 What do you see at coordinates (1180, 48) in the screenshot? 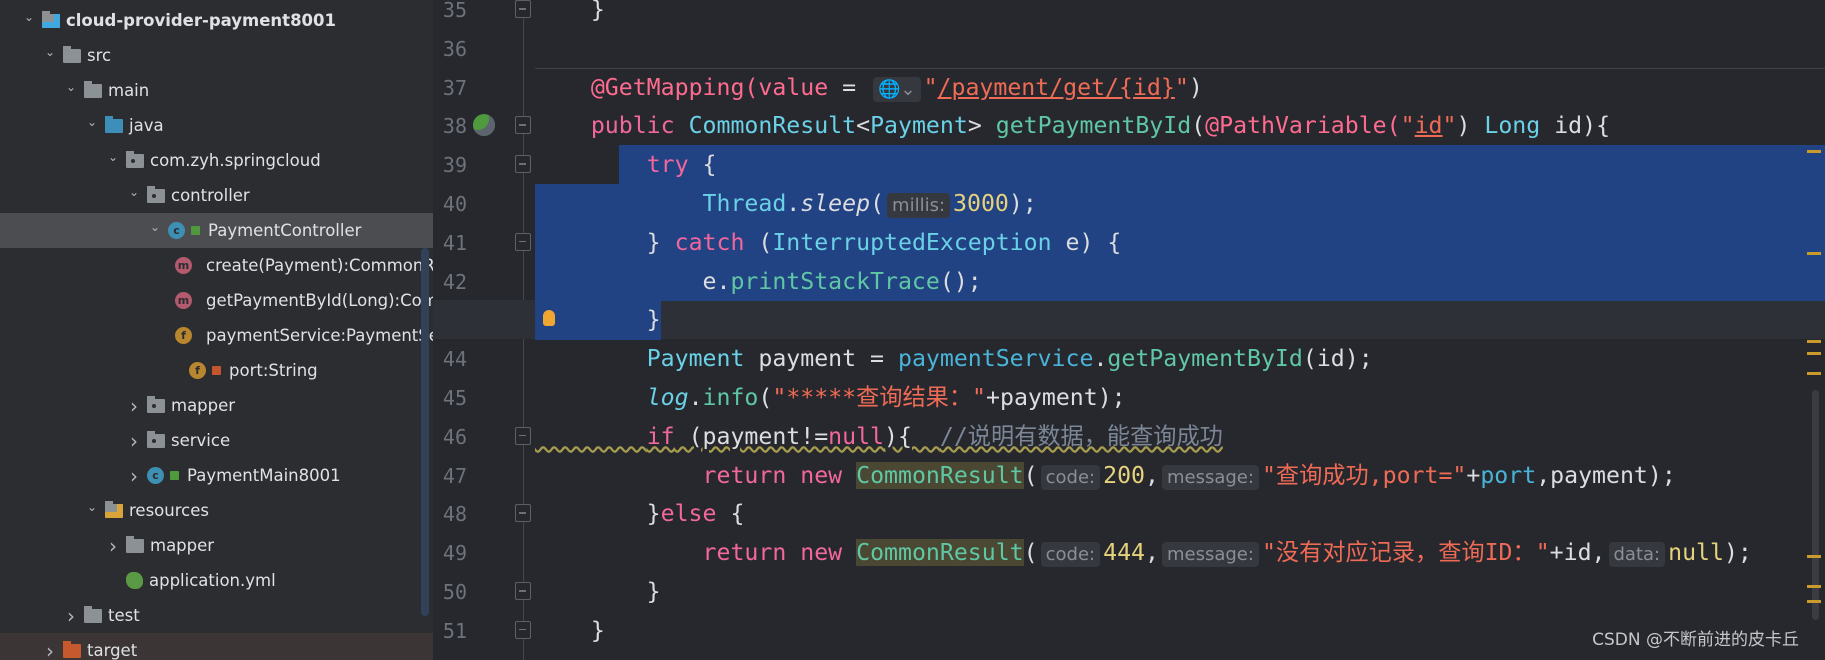
I see `code-line` at bounding box center [1180, 48].